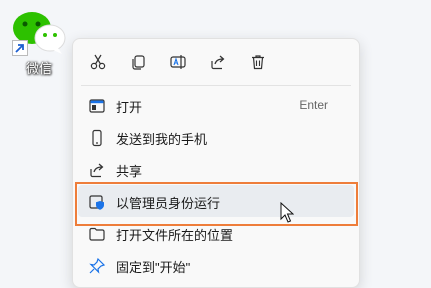 The image size is (431, 288). I want to click on menu-item-label: 以管理员身份运行, so click(168, 203).